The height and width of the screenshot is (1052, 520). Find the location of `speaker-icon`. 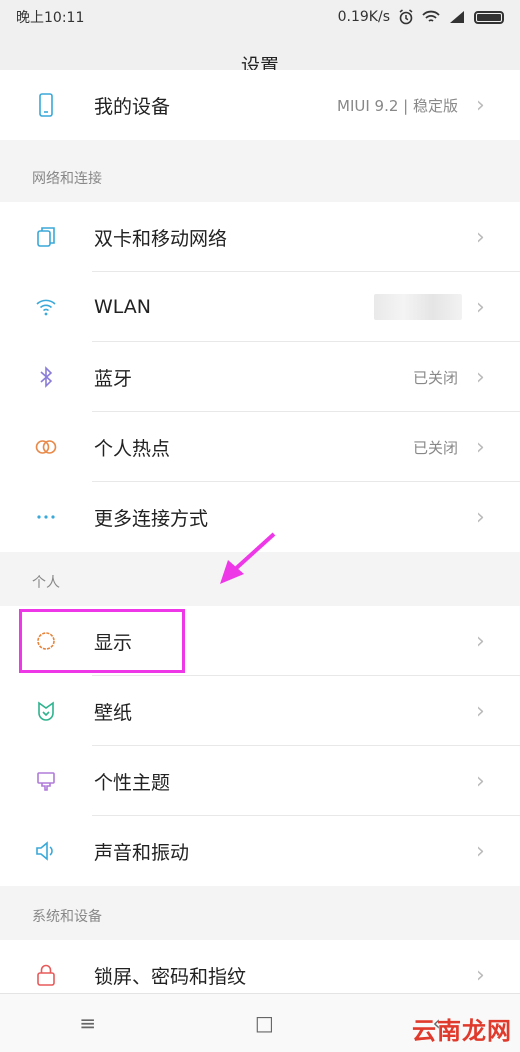

speaker-icon is located at coordinates (46, 851).